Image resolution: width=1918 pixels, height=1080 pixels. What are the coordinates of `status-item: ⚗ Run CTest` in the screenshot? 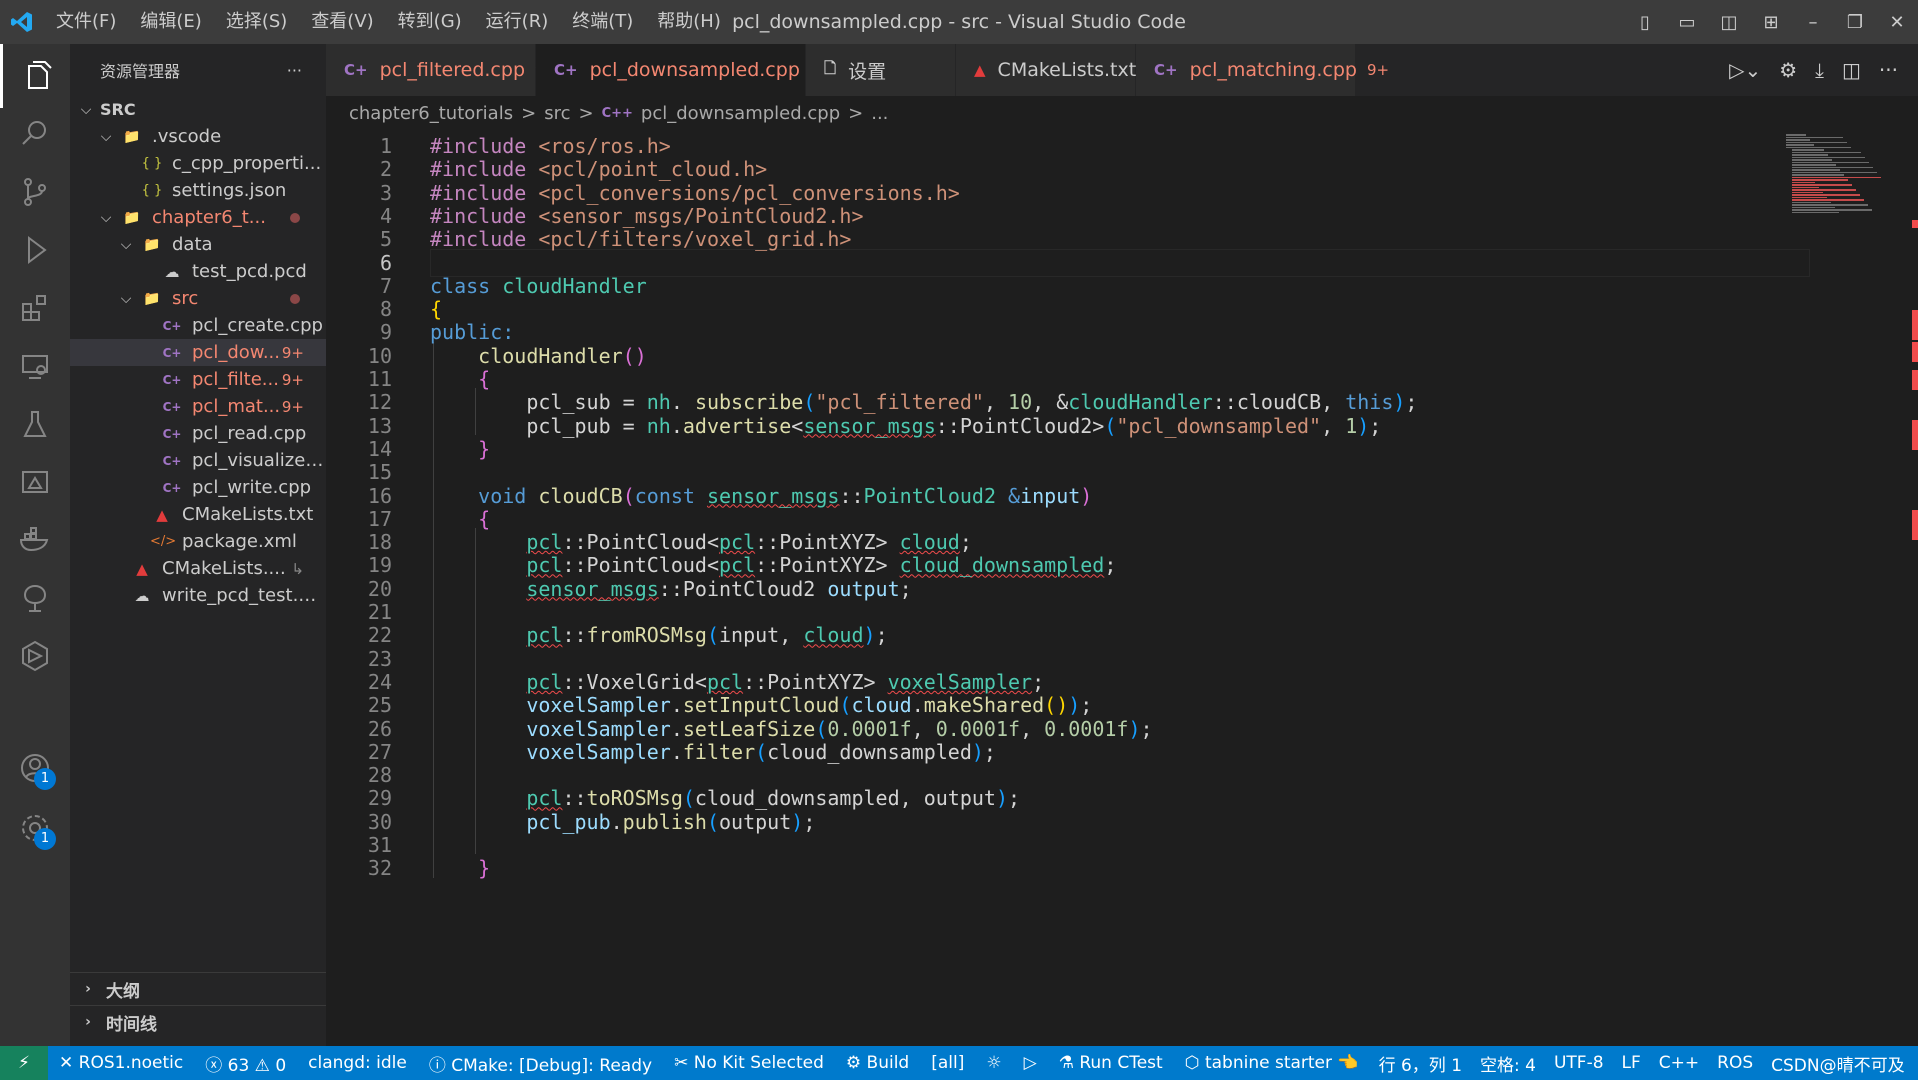 It's located at (1111, 1063).